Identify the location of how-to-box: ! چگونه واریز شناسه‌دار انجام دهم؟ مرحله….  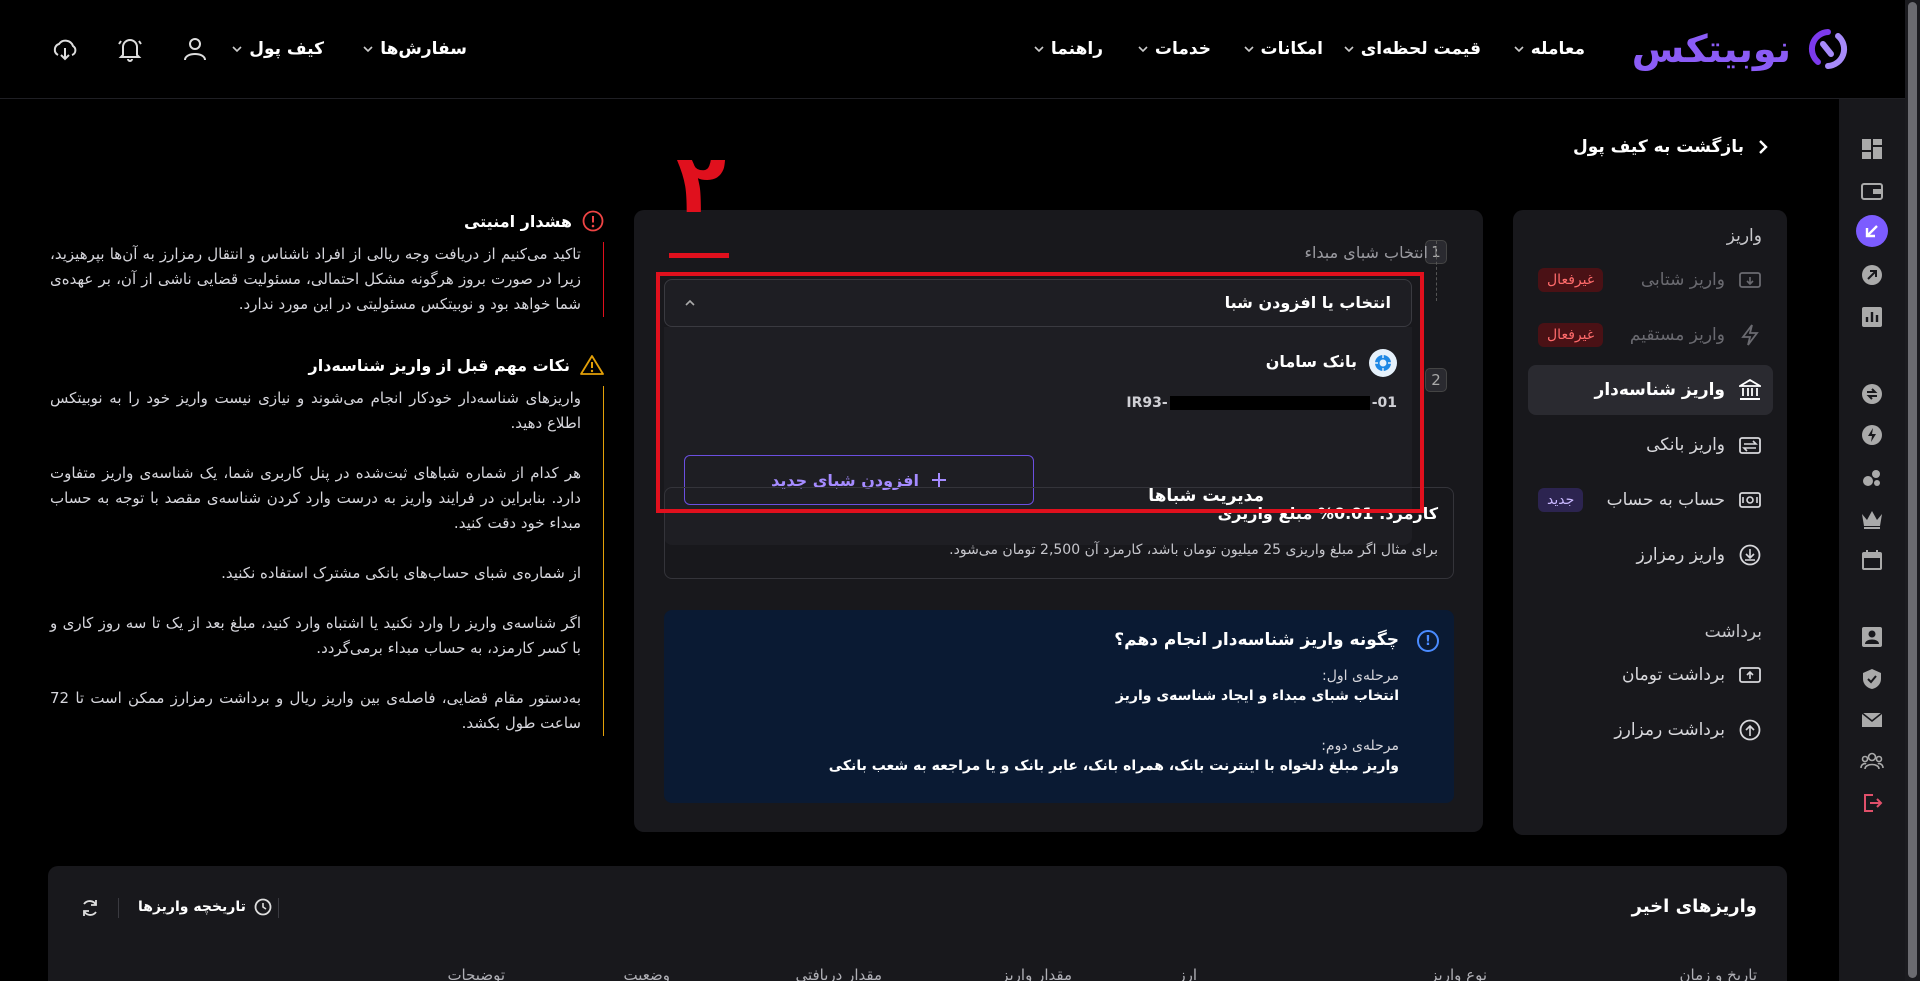
(1059, 706).